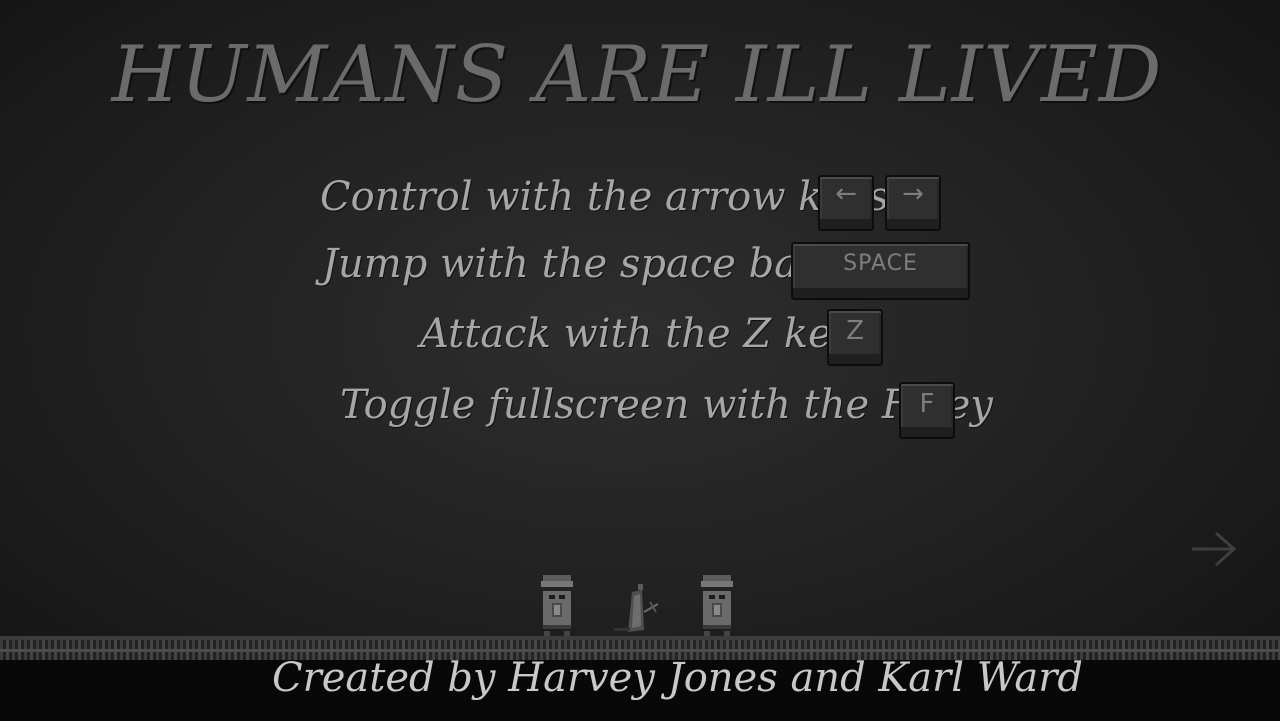  Describe the element at coordinates (636, 608) in the screenshot. I see `player-character-icon` at that location.